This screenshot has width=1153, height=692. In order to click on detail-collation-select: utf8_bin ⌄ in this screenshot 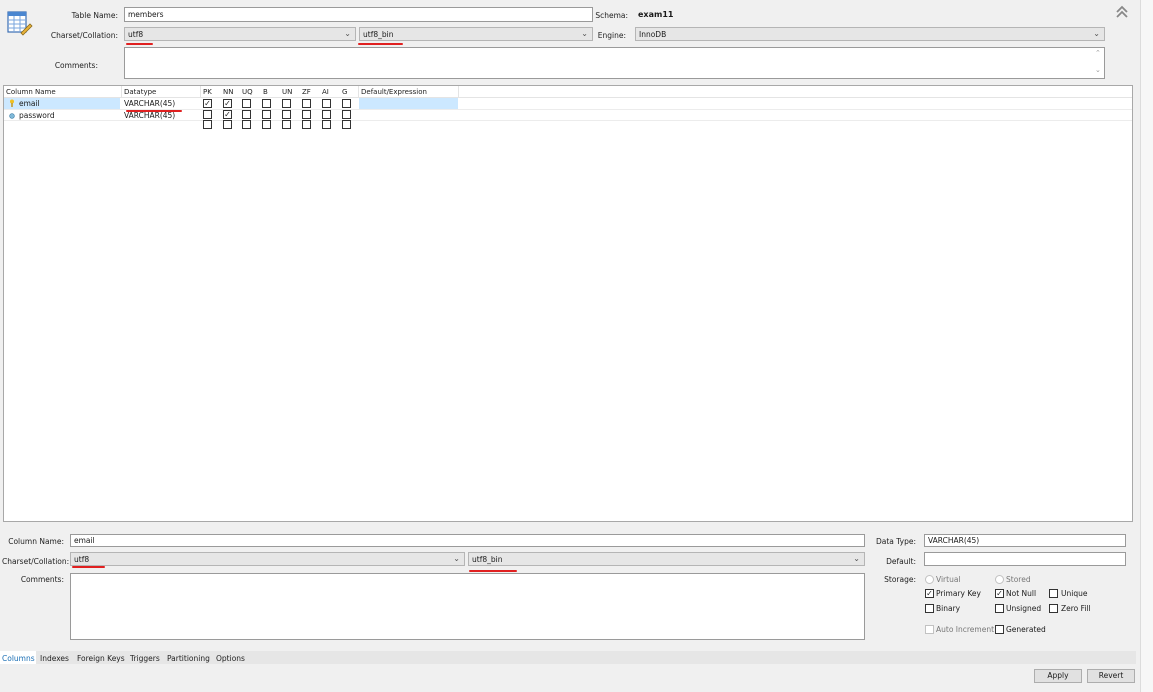, I will do `click(666, 559)`.